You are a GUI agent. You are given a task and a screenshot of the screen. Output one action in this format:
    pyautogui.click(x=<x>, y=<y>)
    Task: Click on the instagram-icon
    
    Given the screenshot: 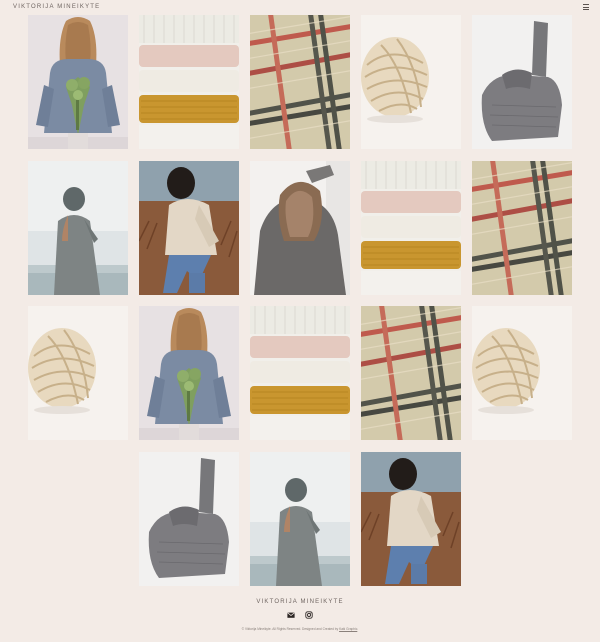 What is the action you would take?
    pyautogui.click(x=309, y=615)
    